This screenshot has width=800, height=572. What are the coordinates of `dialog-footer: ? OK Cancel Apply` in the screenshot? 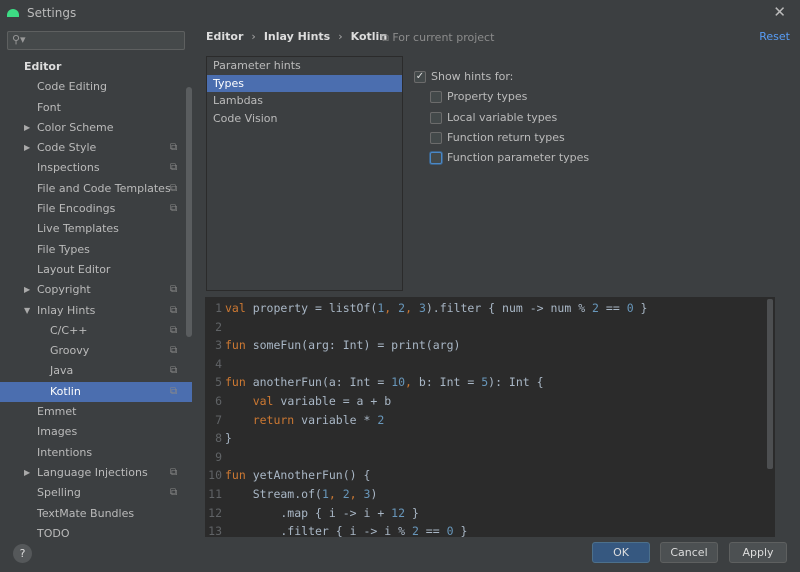 It's located at (400, 556).